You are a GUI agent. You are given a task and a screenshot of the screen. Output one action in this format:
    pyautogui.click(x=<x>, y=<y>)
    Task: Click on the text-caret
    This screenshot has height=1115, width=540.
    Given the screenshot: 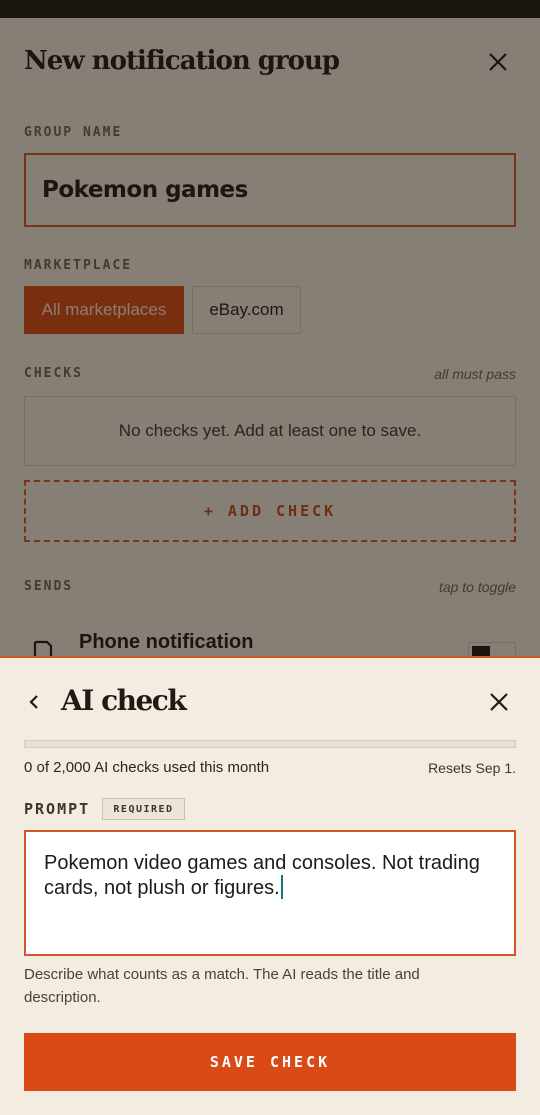 What is the action you would take?
    pyautogui.click(x=281, y=887)
    